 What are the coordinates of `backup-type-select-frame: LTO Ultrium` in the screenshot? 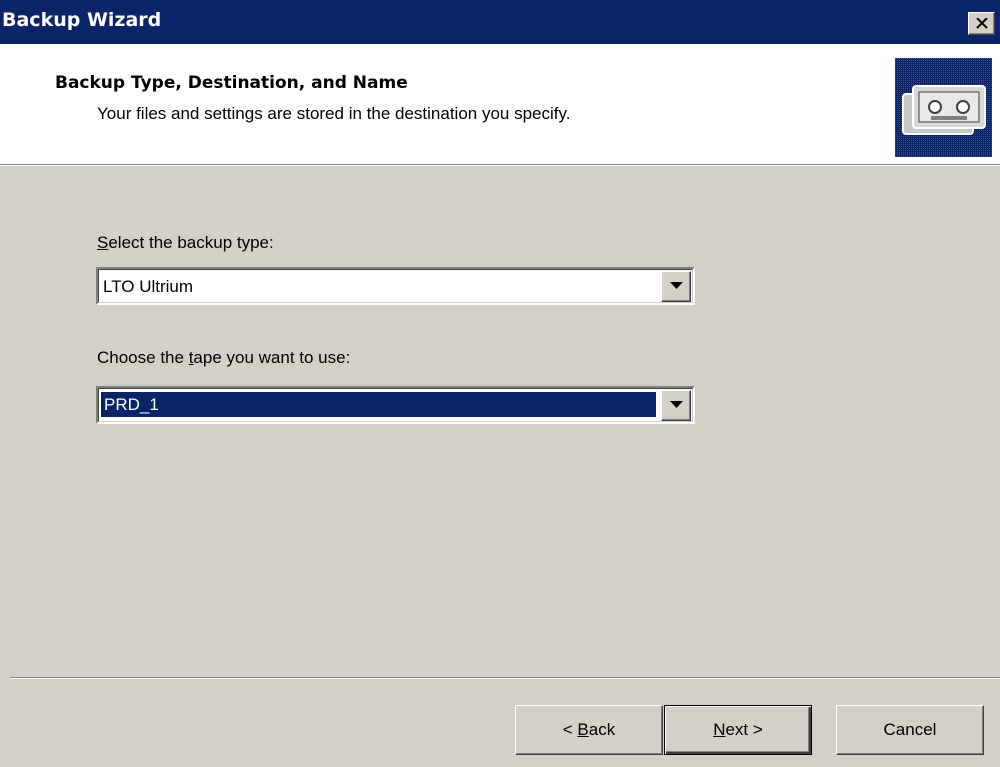 It's located at (395, 286).